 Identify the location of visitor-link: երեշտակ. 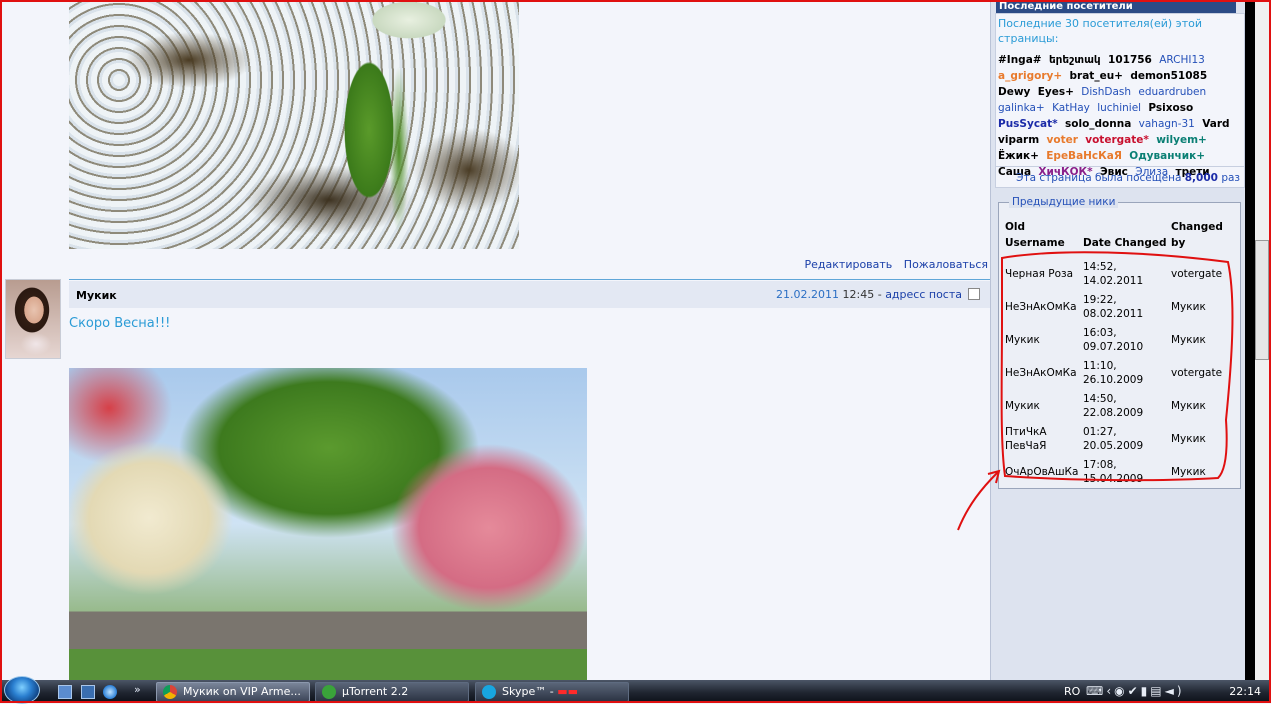
(1075, 60).